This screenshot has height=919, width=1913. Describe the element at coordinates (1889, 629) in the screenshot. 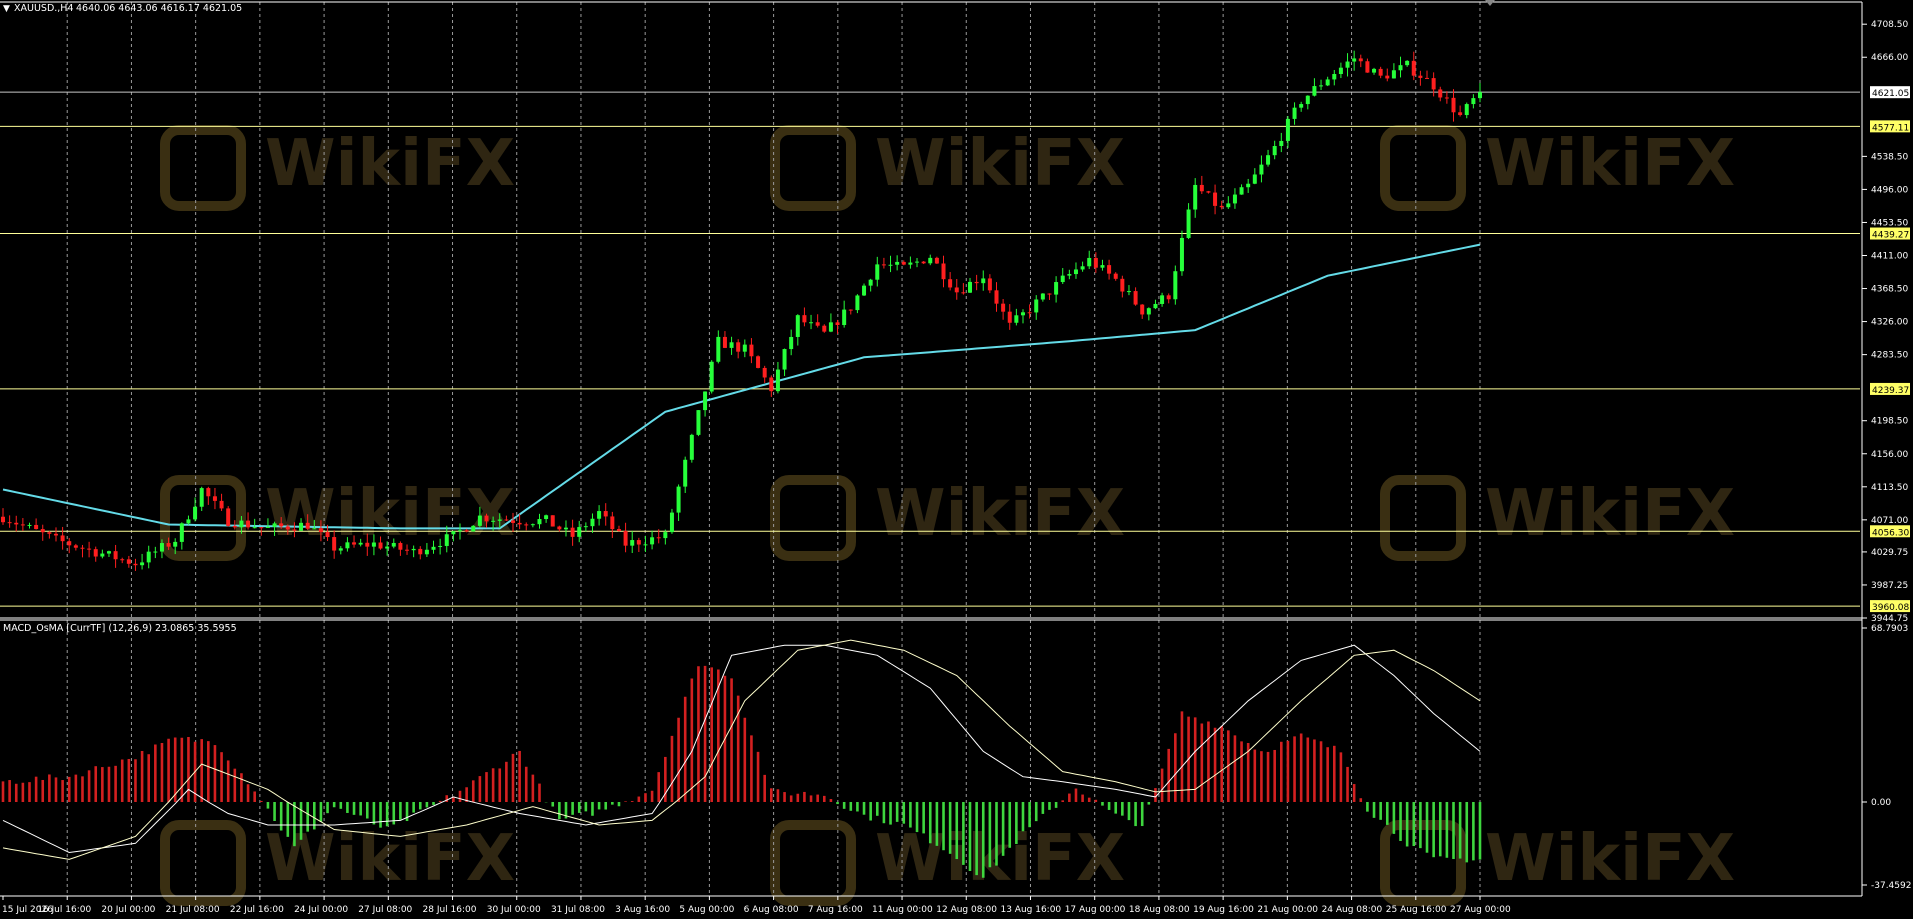

I see `indicator-tick-label: 68.7903` at that location.